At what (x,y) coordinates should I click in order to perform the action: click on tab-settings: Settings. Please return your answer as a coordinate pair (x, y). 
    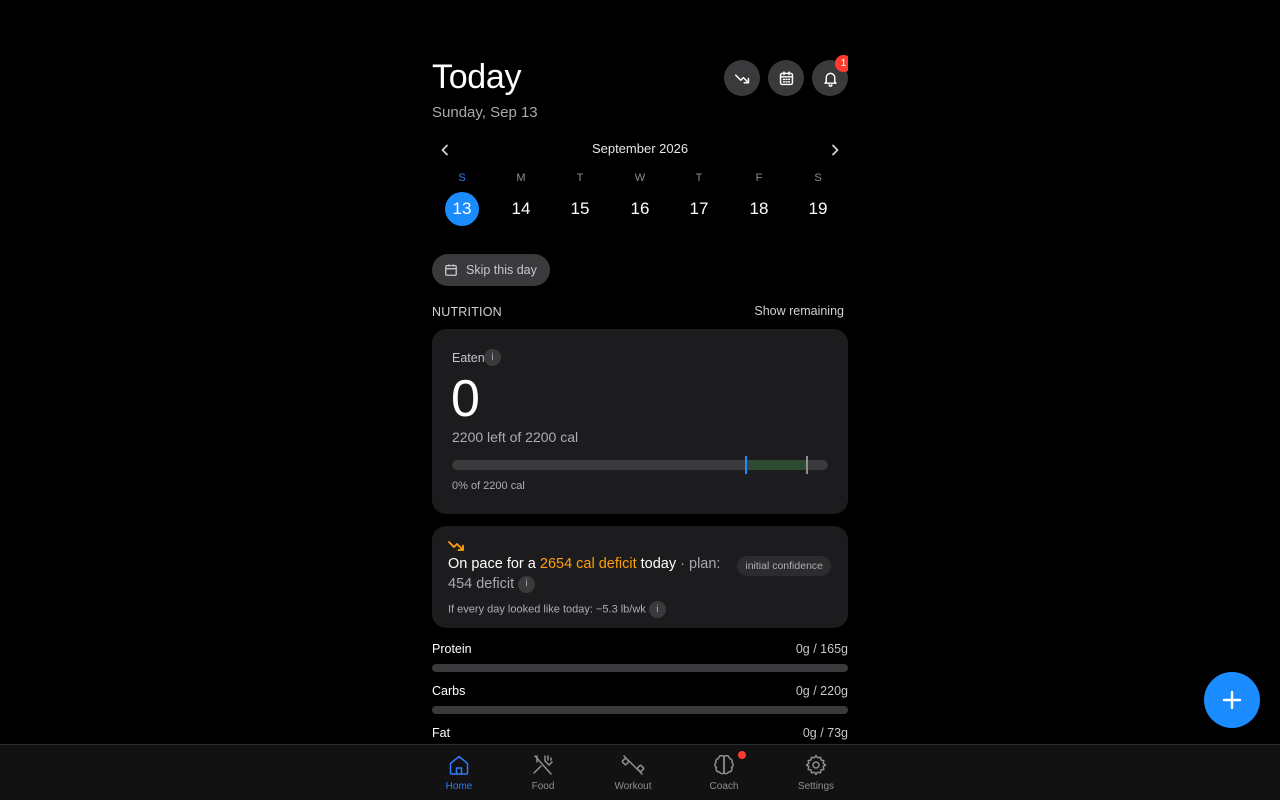
    Looking at the image, I should click on (816, 775).